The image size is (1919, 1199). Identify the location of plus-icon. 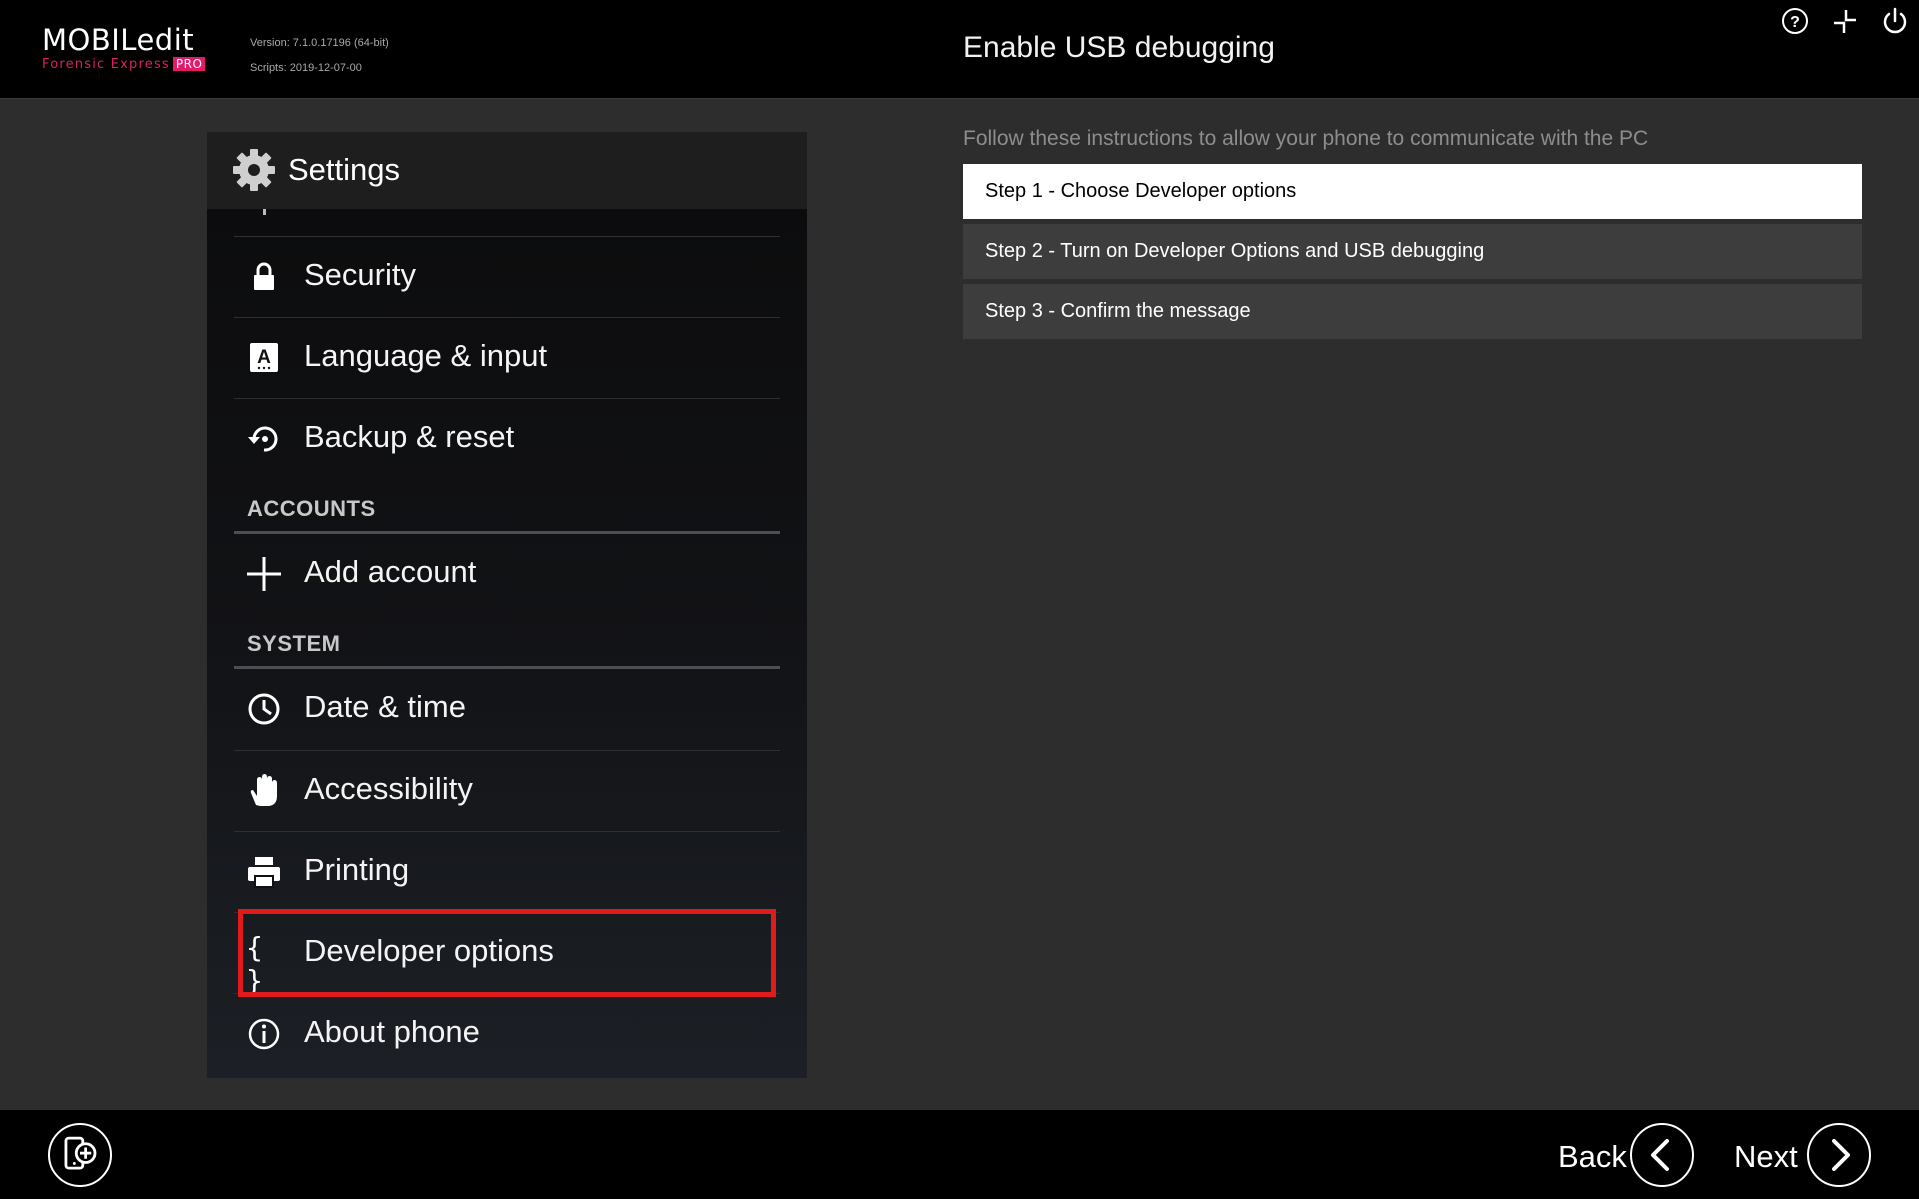
(264, 574).